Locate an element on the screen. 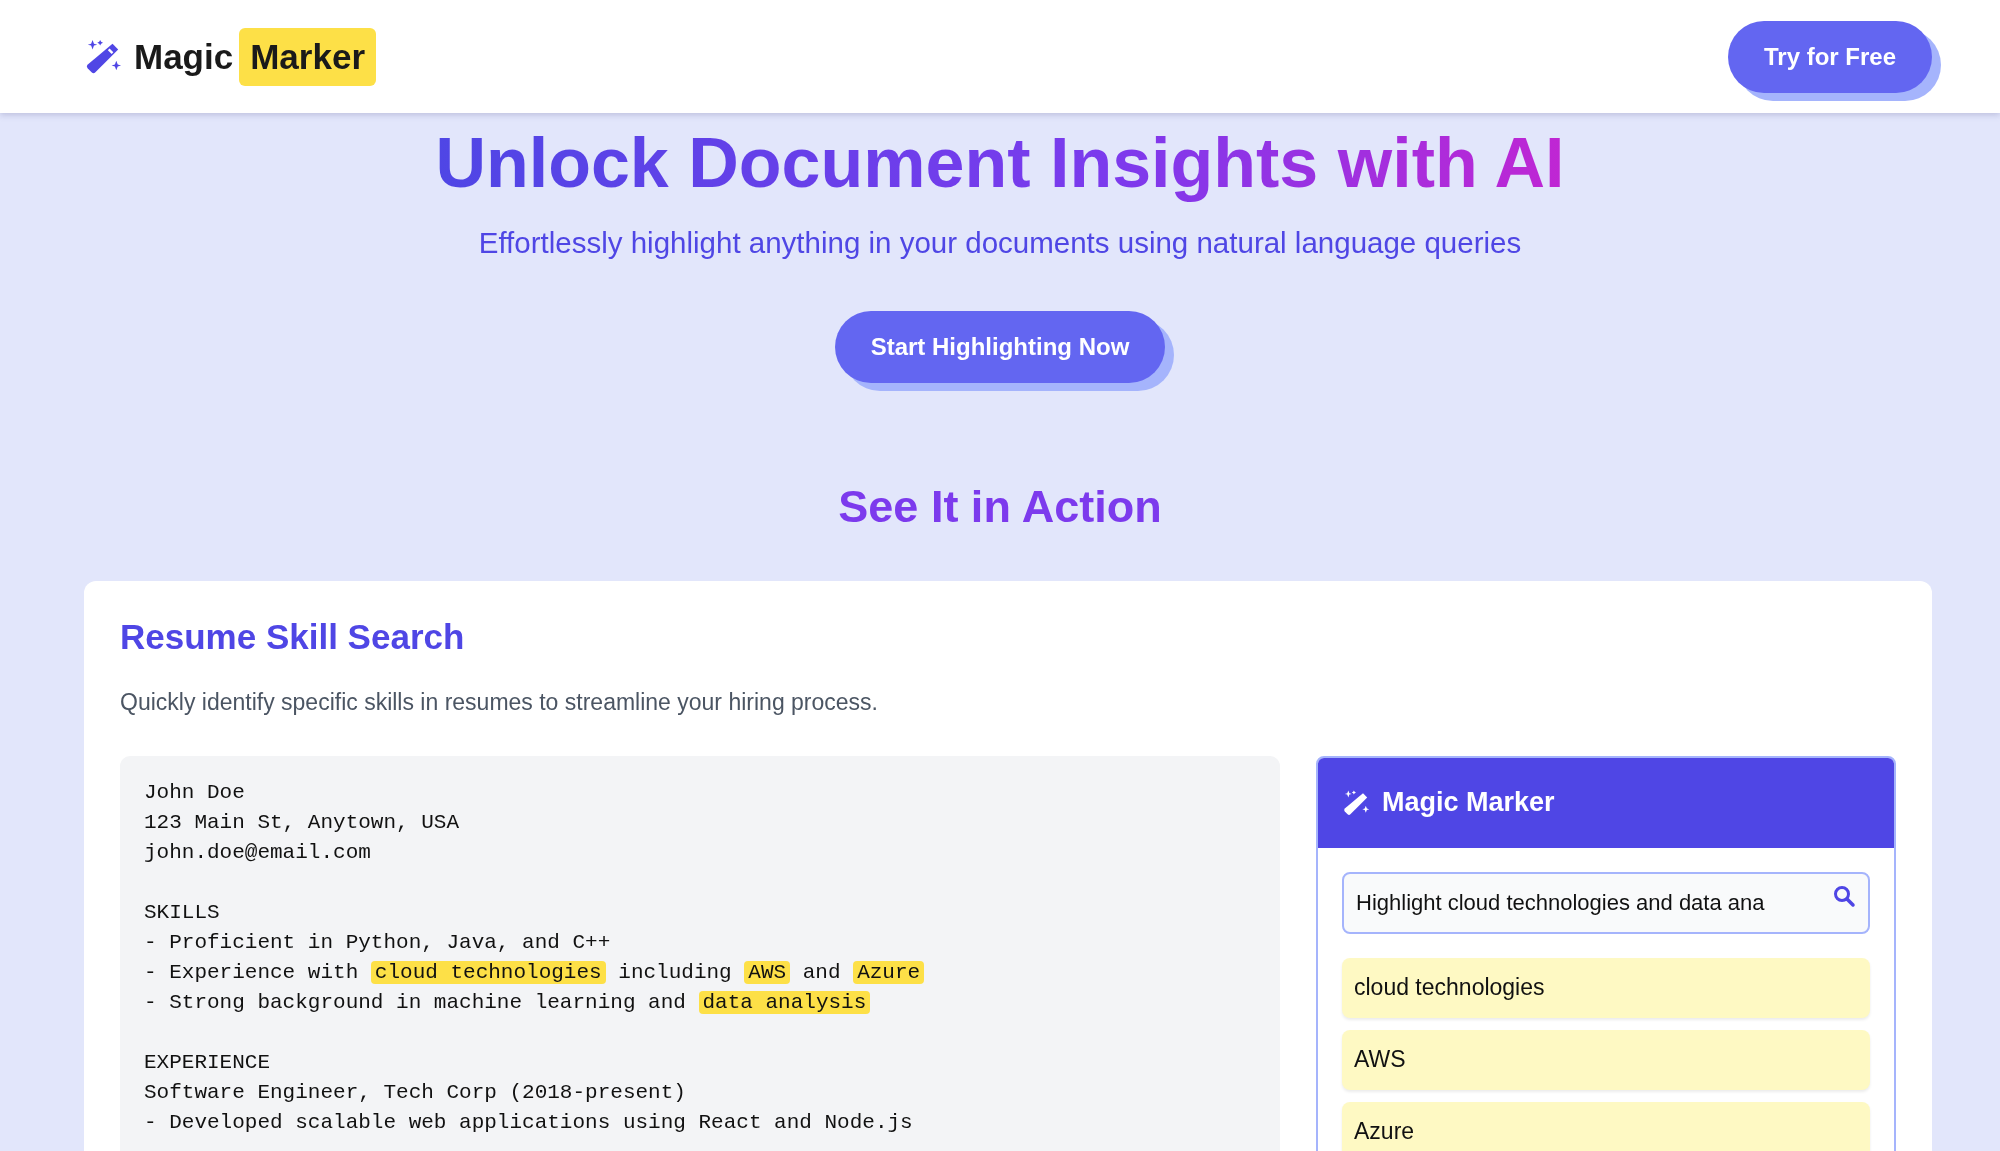  logo-text: Magic is located at coordinates (184, 56).